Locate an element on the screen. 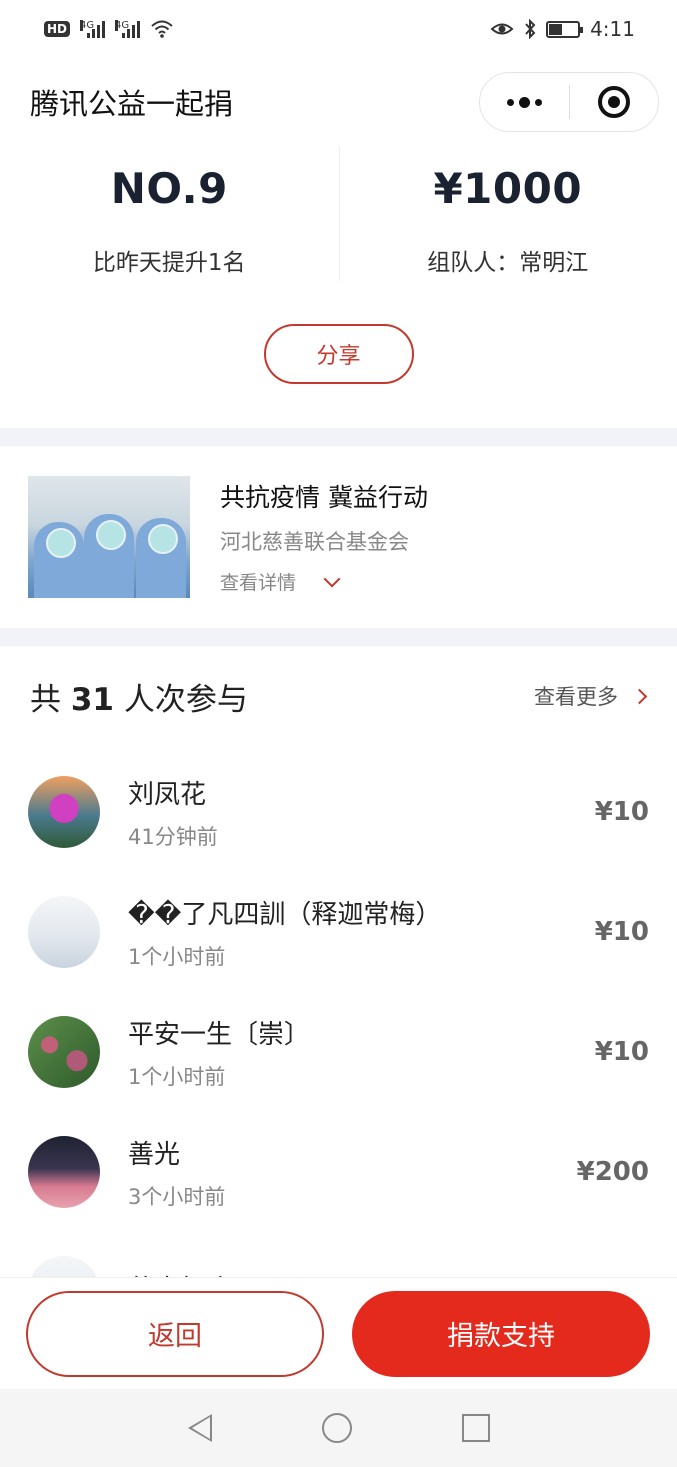 This screenshot has width=677, height=1467. rank-stat: NO.9 比昨天提升1名 is located at coordinates (169, 221).